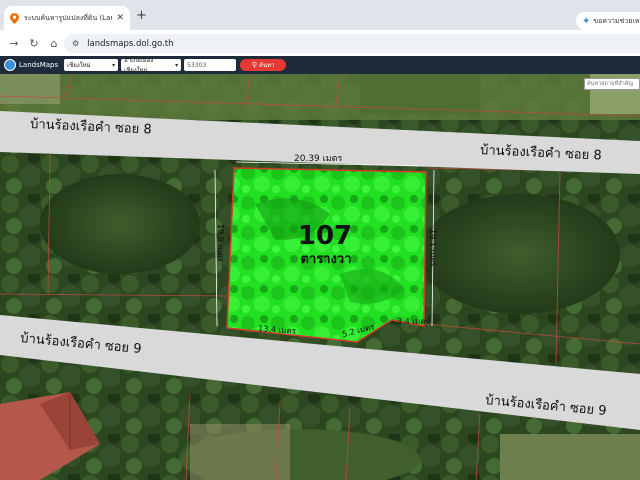 Image resolution: width=640 pixels, height=480 pixels. Describe the element at coordinates (139, 65) in the screenshot. I see `district-value: อำเภอเมืองเชียงใหม่` at that location.